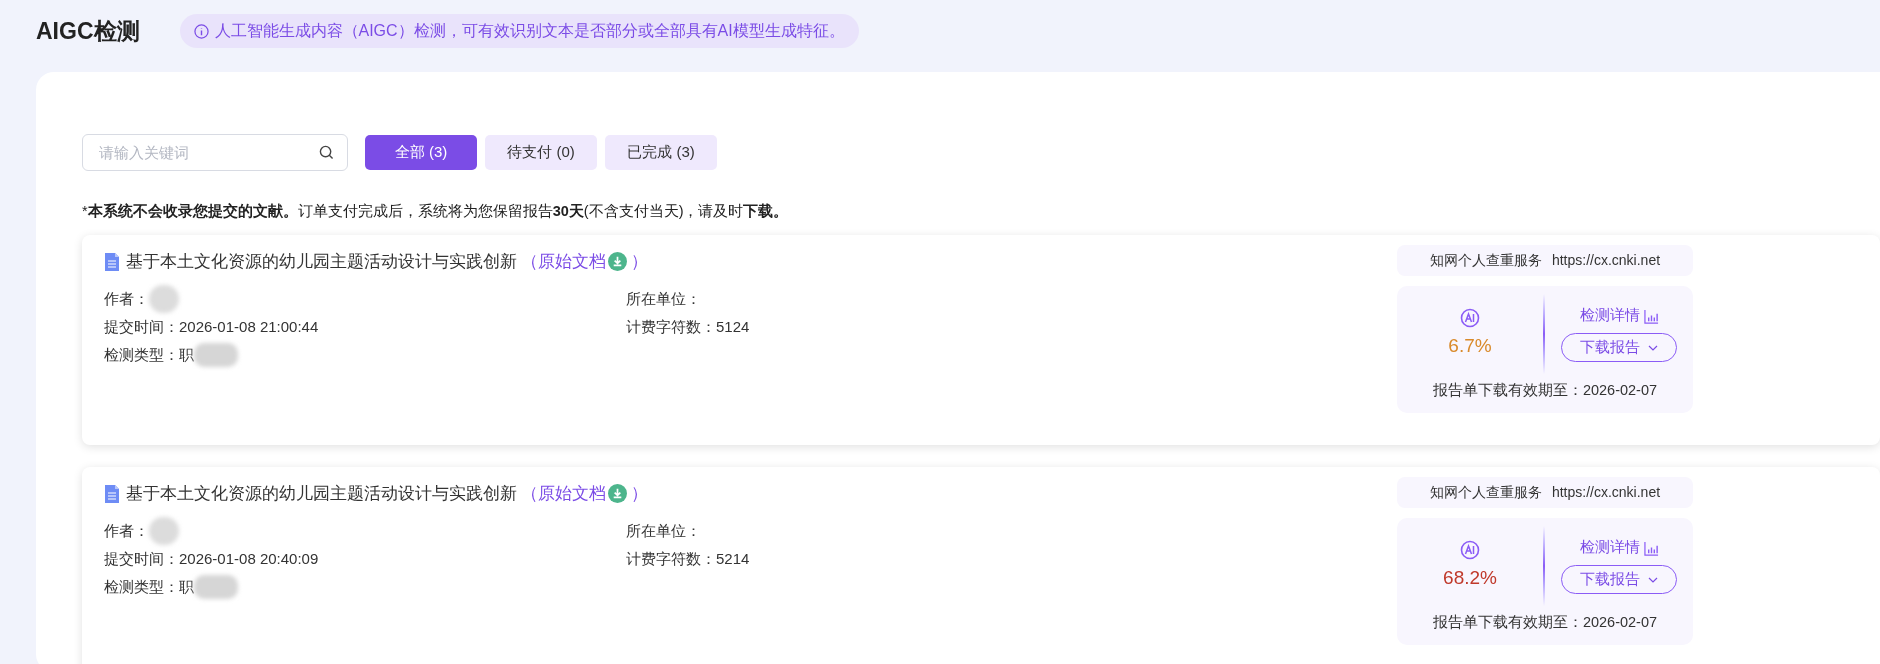 The height and width of the screenshot is (664, 1880). Describe the element at coordinates (201, 31) in the screenshot. I see `info-icon` at that location.